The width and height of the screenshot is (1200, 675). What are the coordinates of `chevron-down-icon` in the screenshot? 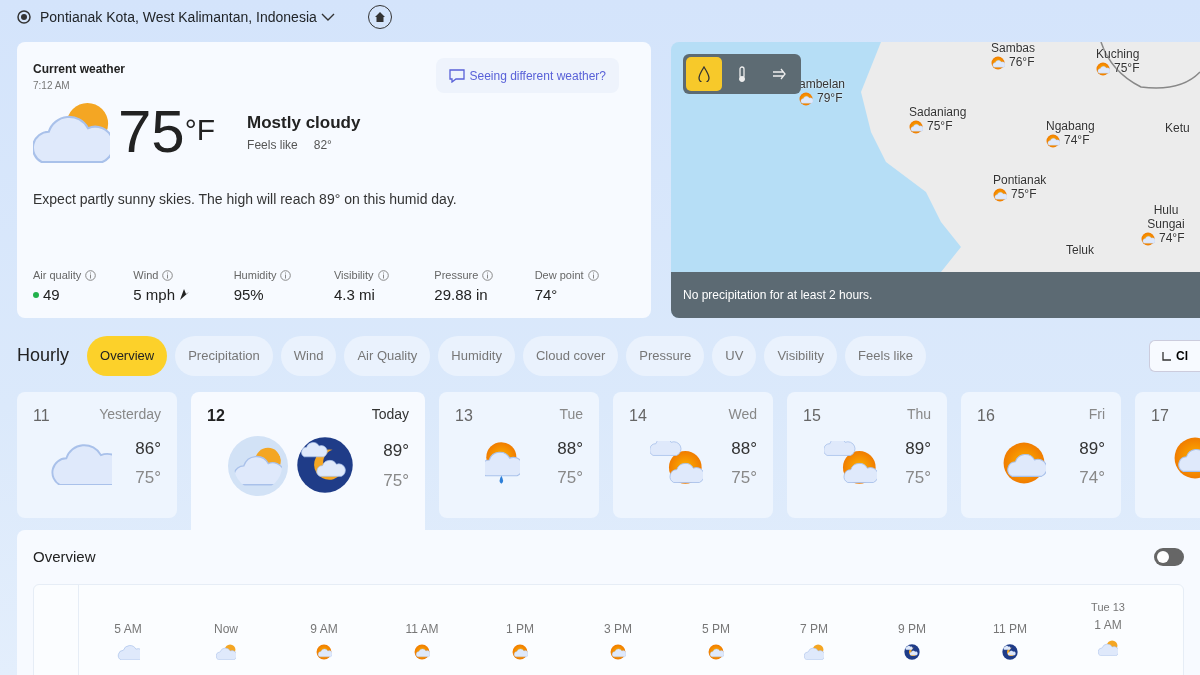 It's located at (327, 17).